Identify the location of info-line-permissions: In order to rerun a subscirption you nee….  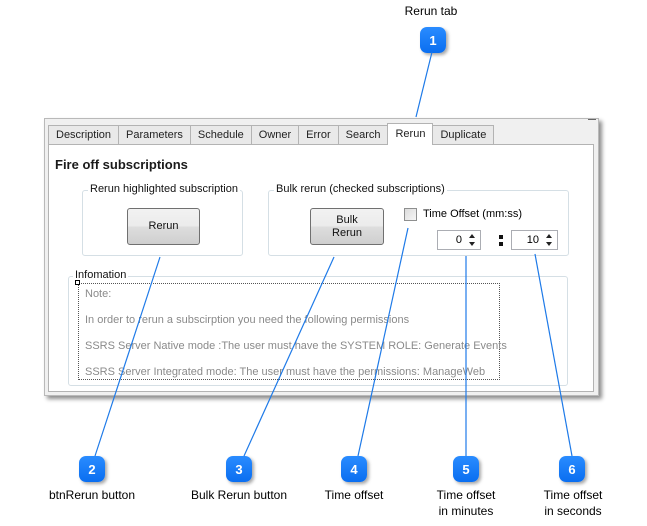
(247, 320).